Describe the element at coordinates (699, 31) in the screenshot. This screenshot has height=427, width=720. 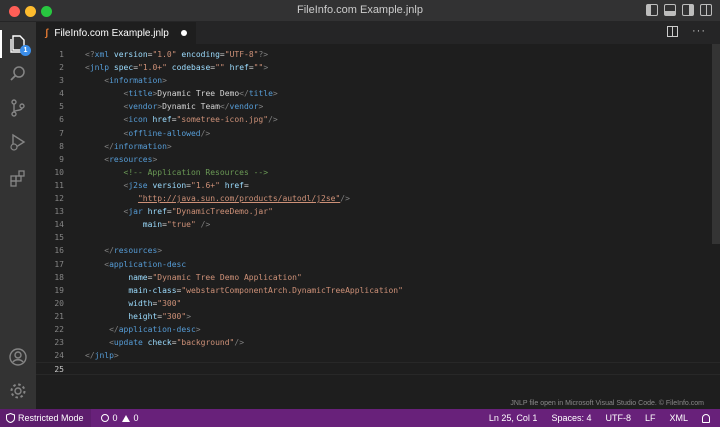
I see `more-actions-icon: ···` at that location.